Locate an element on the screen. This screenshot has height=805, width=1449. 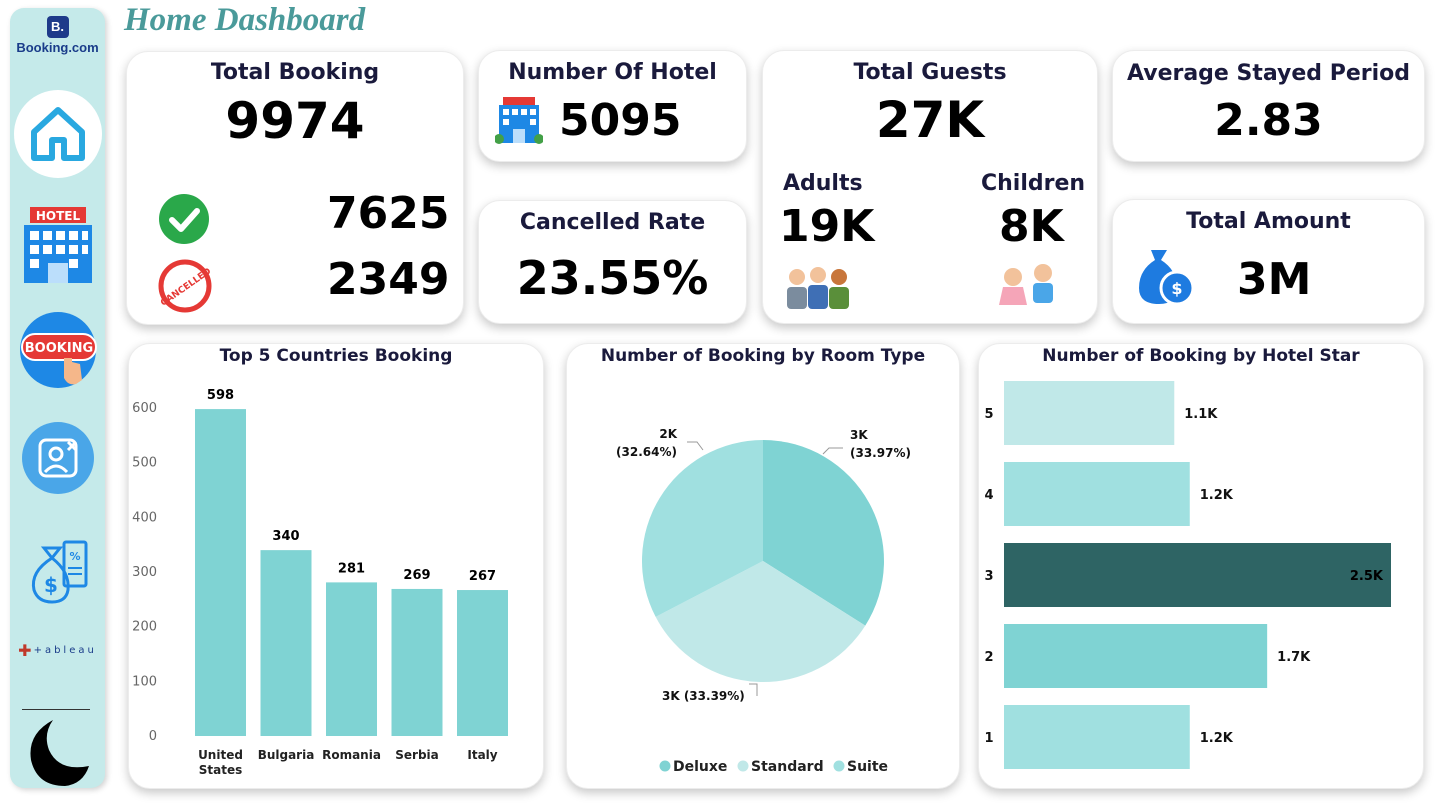
number-of-hotel-card: Number Of Hotel 5095 is located at coordinates (612, 106).